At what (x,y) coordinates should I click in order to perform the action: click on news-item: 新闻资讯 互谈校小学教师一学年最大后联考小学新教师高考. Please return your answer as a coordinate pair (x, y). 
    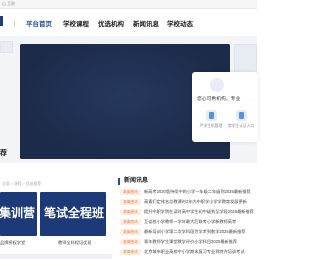
    Looking at the image, I should click on (188, 222).